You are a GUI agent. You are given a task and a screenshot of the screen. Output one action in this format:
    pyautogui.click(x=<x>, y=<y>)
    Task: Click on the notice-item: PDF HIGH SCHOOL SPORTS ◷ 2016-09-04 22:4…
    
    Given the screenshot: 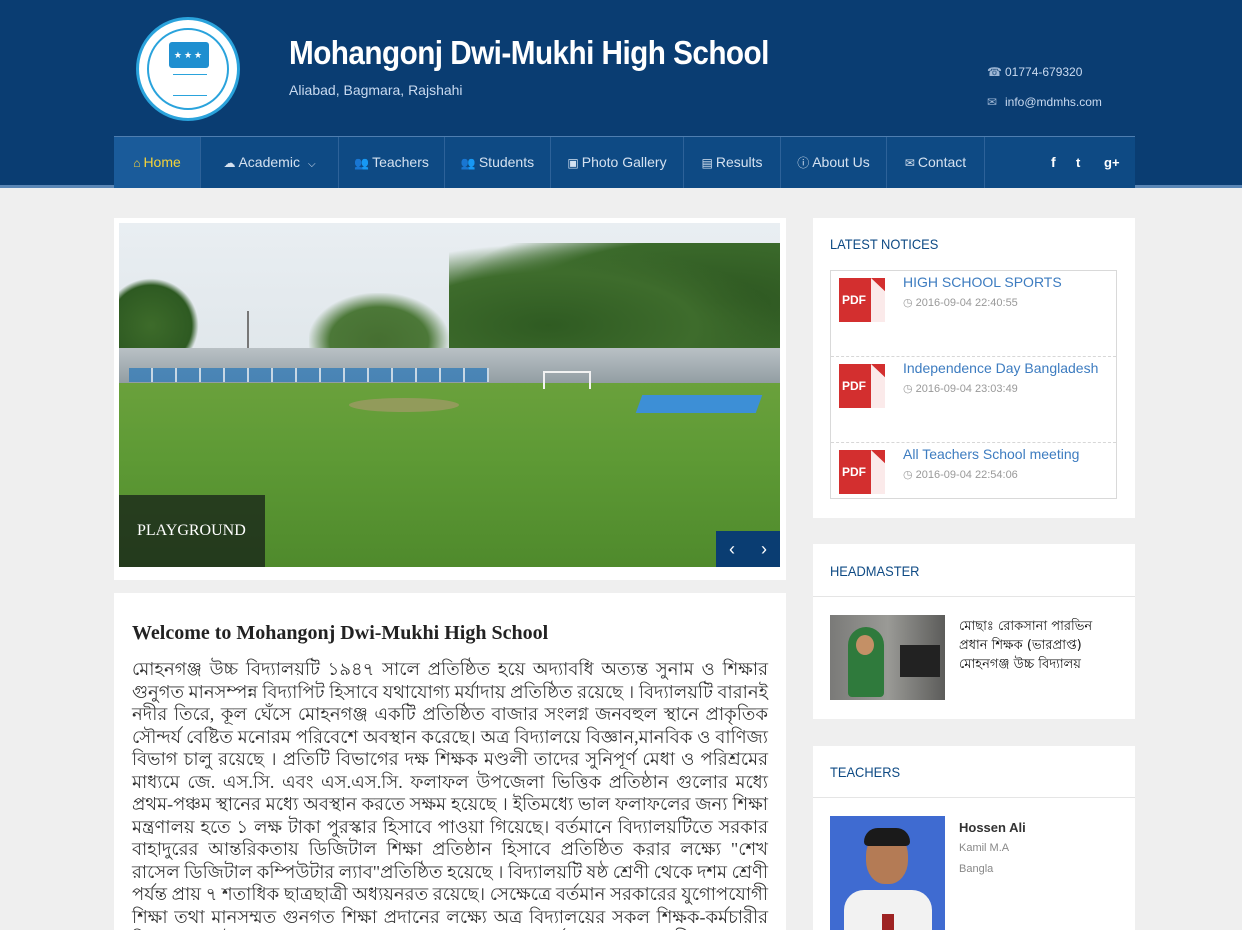 What is the action you would take?
    pyautogui.click(x=973, y=314)
    